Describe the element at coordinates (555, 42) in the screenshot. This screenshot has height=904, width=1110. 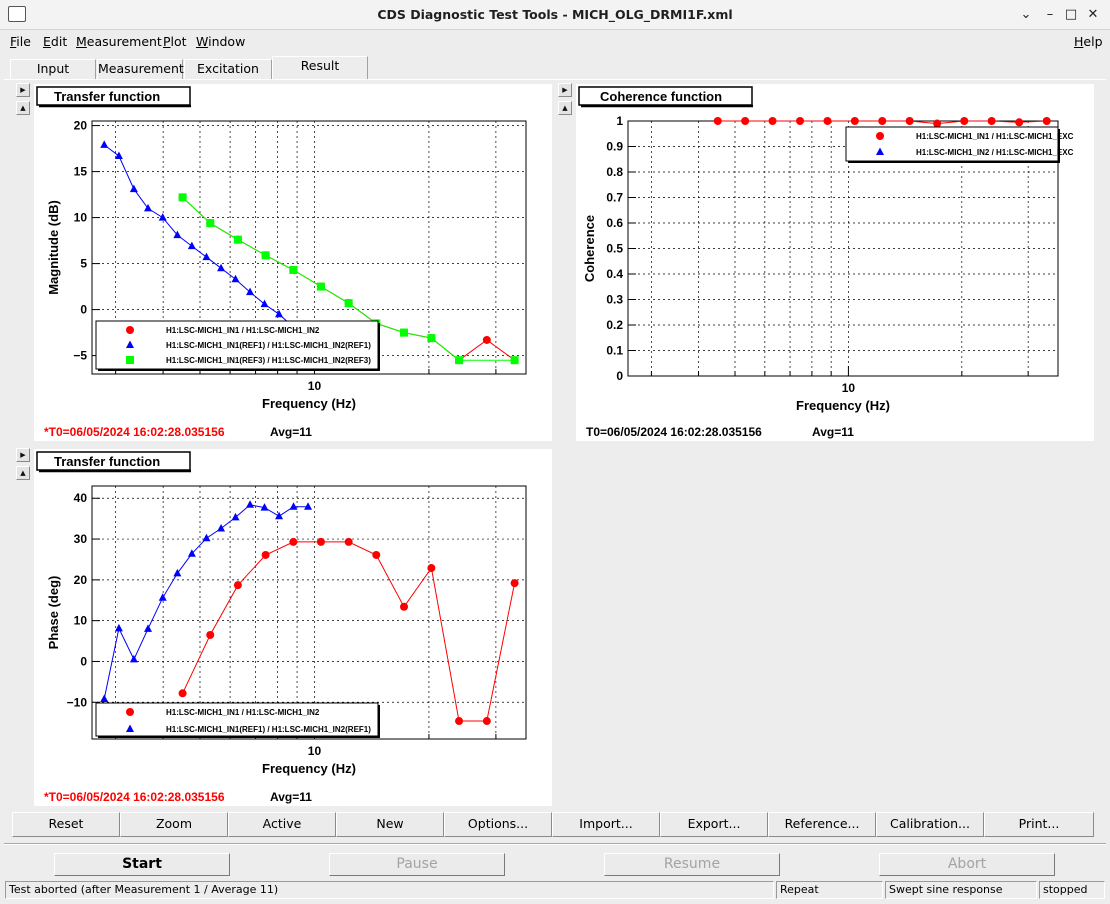
I see `menu-bar: File Edit Measurement Plot Window Help` at that location.